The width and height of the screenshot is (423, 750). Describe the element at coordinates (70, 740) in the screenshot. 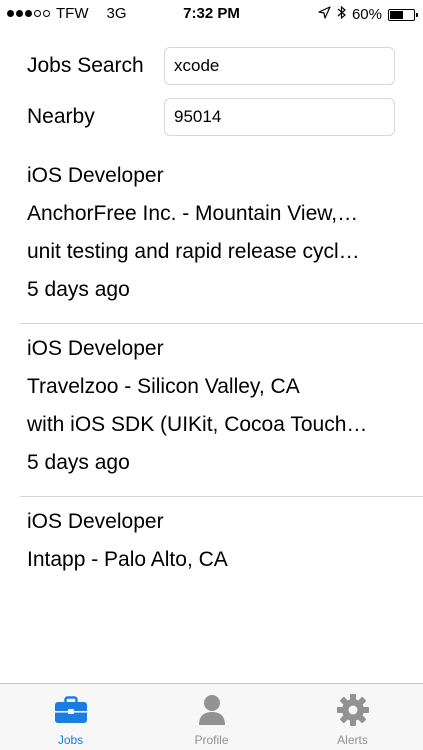

I see `tab-label: Jobs` at that location.